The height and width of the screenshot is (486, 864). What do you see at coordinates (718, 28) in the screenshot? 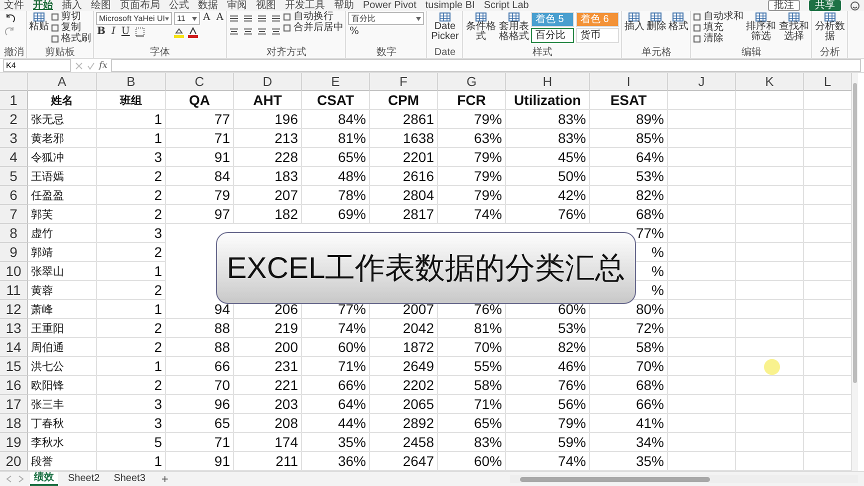
I see `ribbon-button: 填充` at bounding box center [718, 28].